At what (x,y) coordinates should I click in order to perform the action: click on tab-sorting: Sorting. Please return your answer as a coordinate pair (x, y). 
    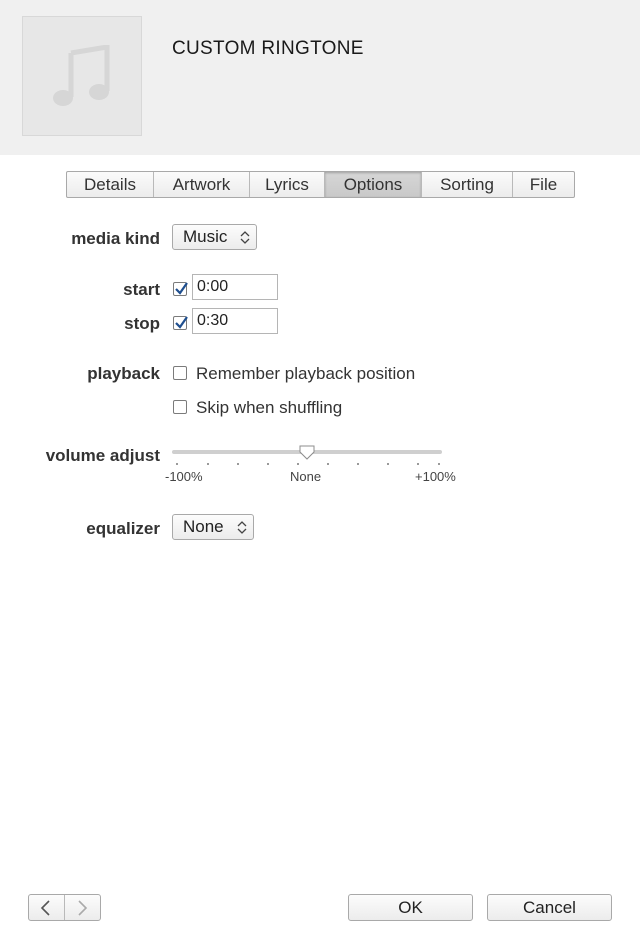
    Looking at the image, I should click on (467, 184).